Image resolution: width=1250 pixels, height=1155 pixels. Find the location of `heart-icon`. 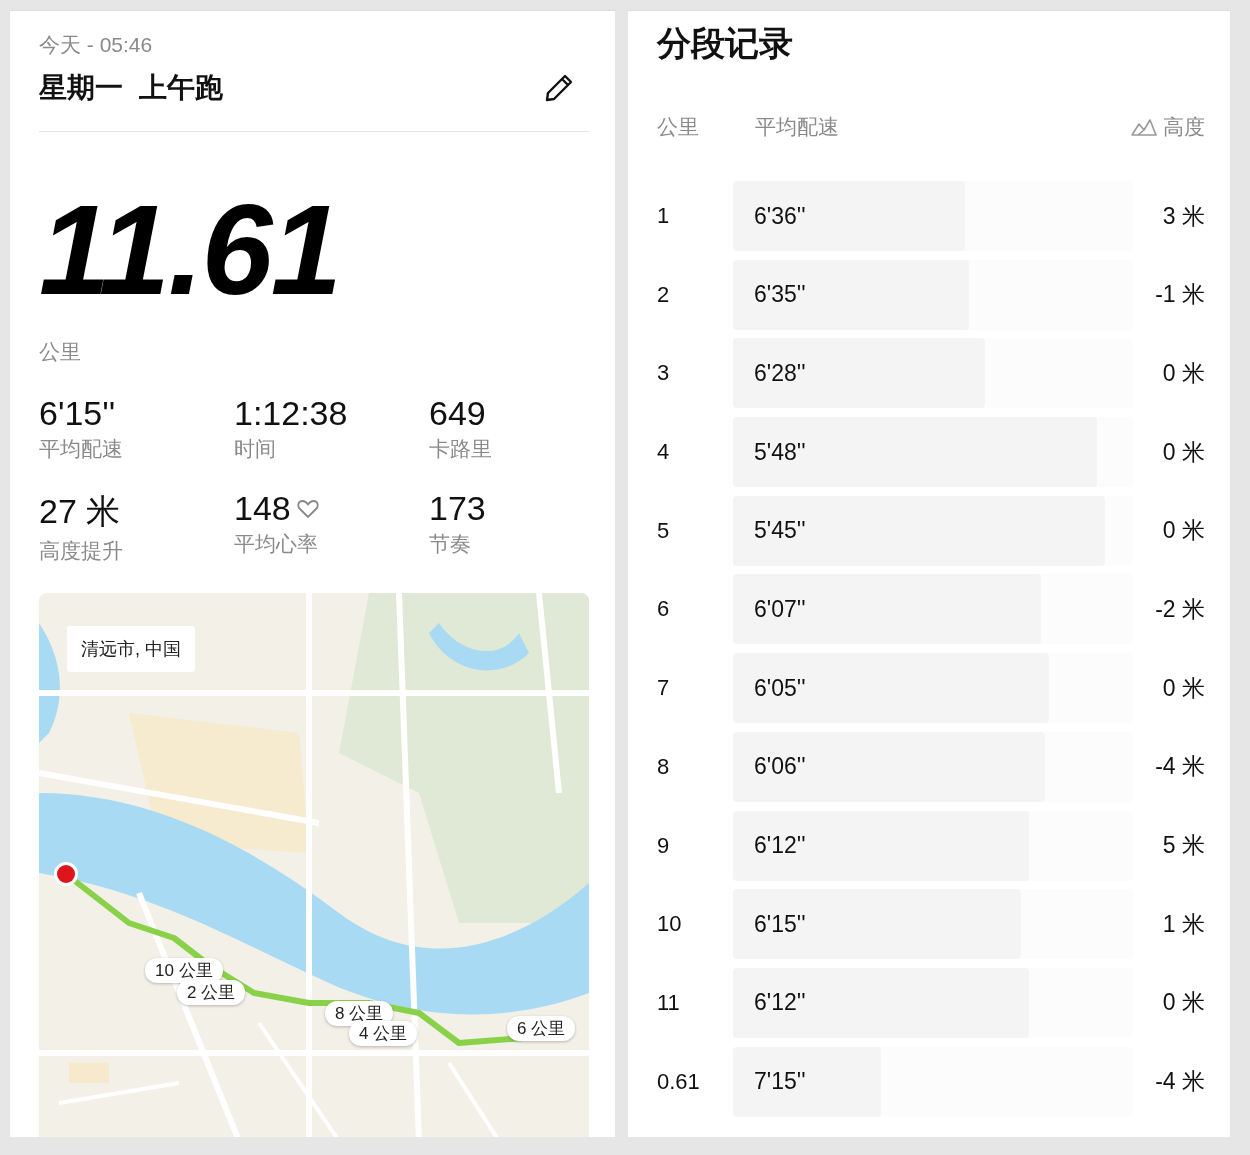

heart-icon is located at coordinates (307, 508).